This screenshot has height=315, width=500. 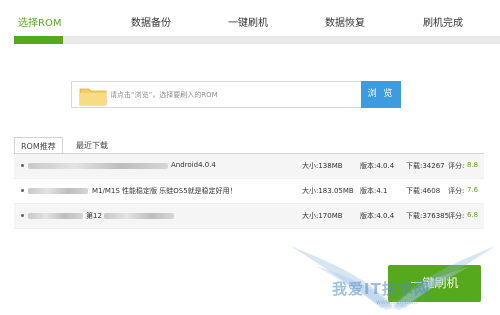 What do you see at coordinates (249, 145) in the screenshot?
I see `rom-tabs: ROM推荐 最近下载` at bounding box center [249, 145].